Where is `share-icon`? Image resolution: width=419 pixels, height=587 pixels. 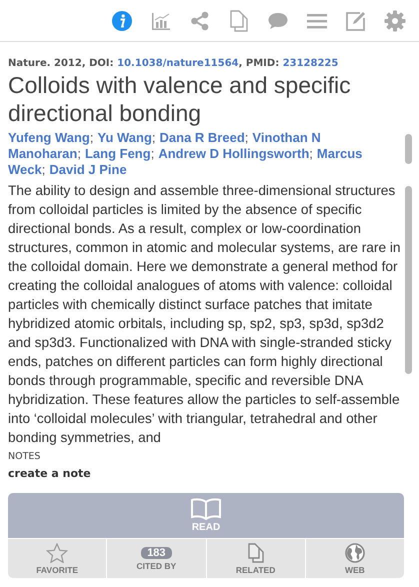
share-icon is located at coordinates (200, 20).